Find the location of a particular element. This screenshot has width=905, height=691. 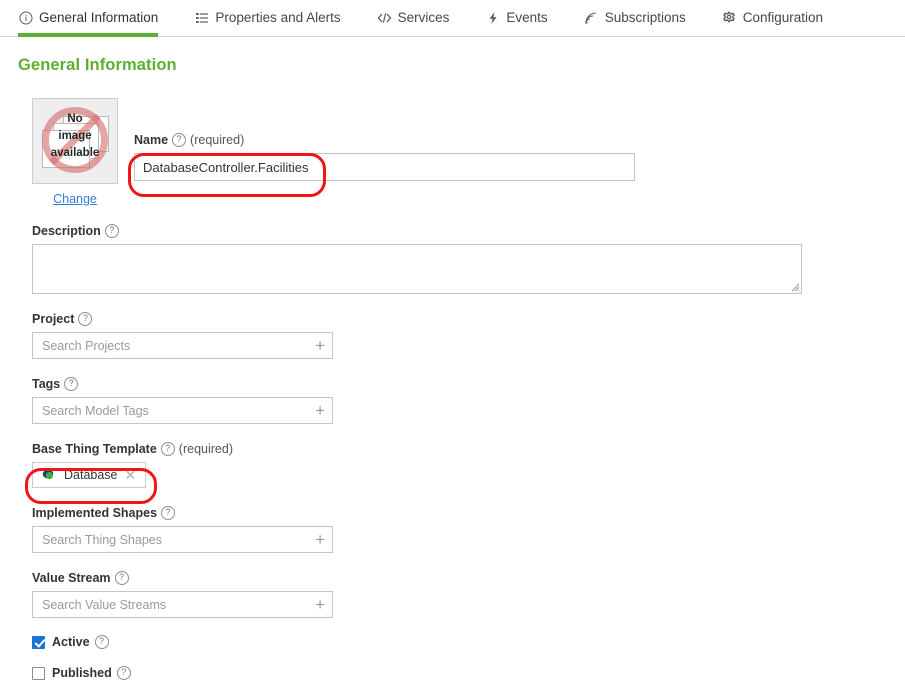

no-image-line-3: available is located at coordinates (75, 153).